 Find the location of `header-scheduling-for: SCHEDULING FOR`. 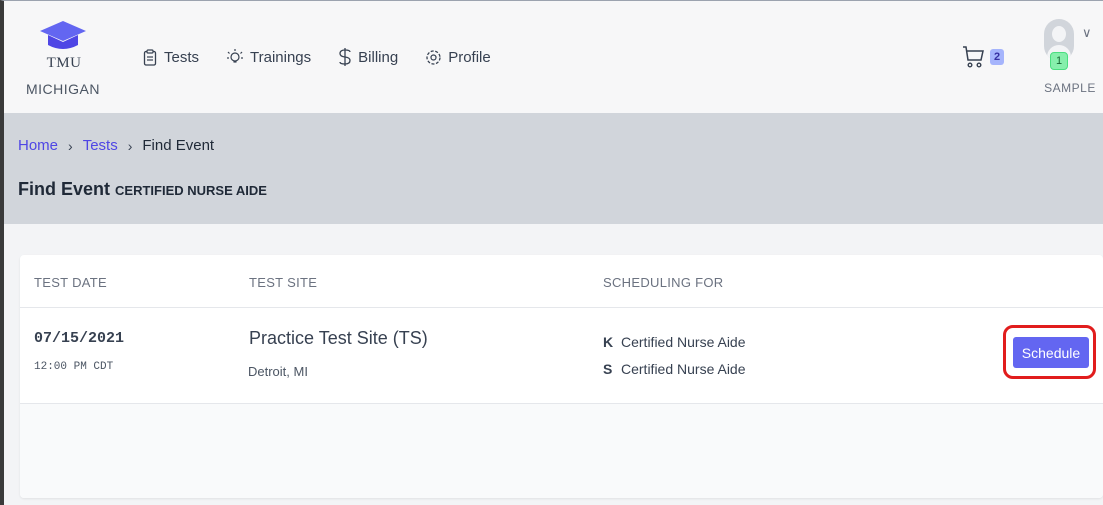

header-scheduling-for: SCHEDULING FOR is located at coordinates (663, 282).